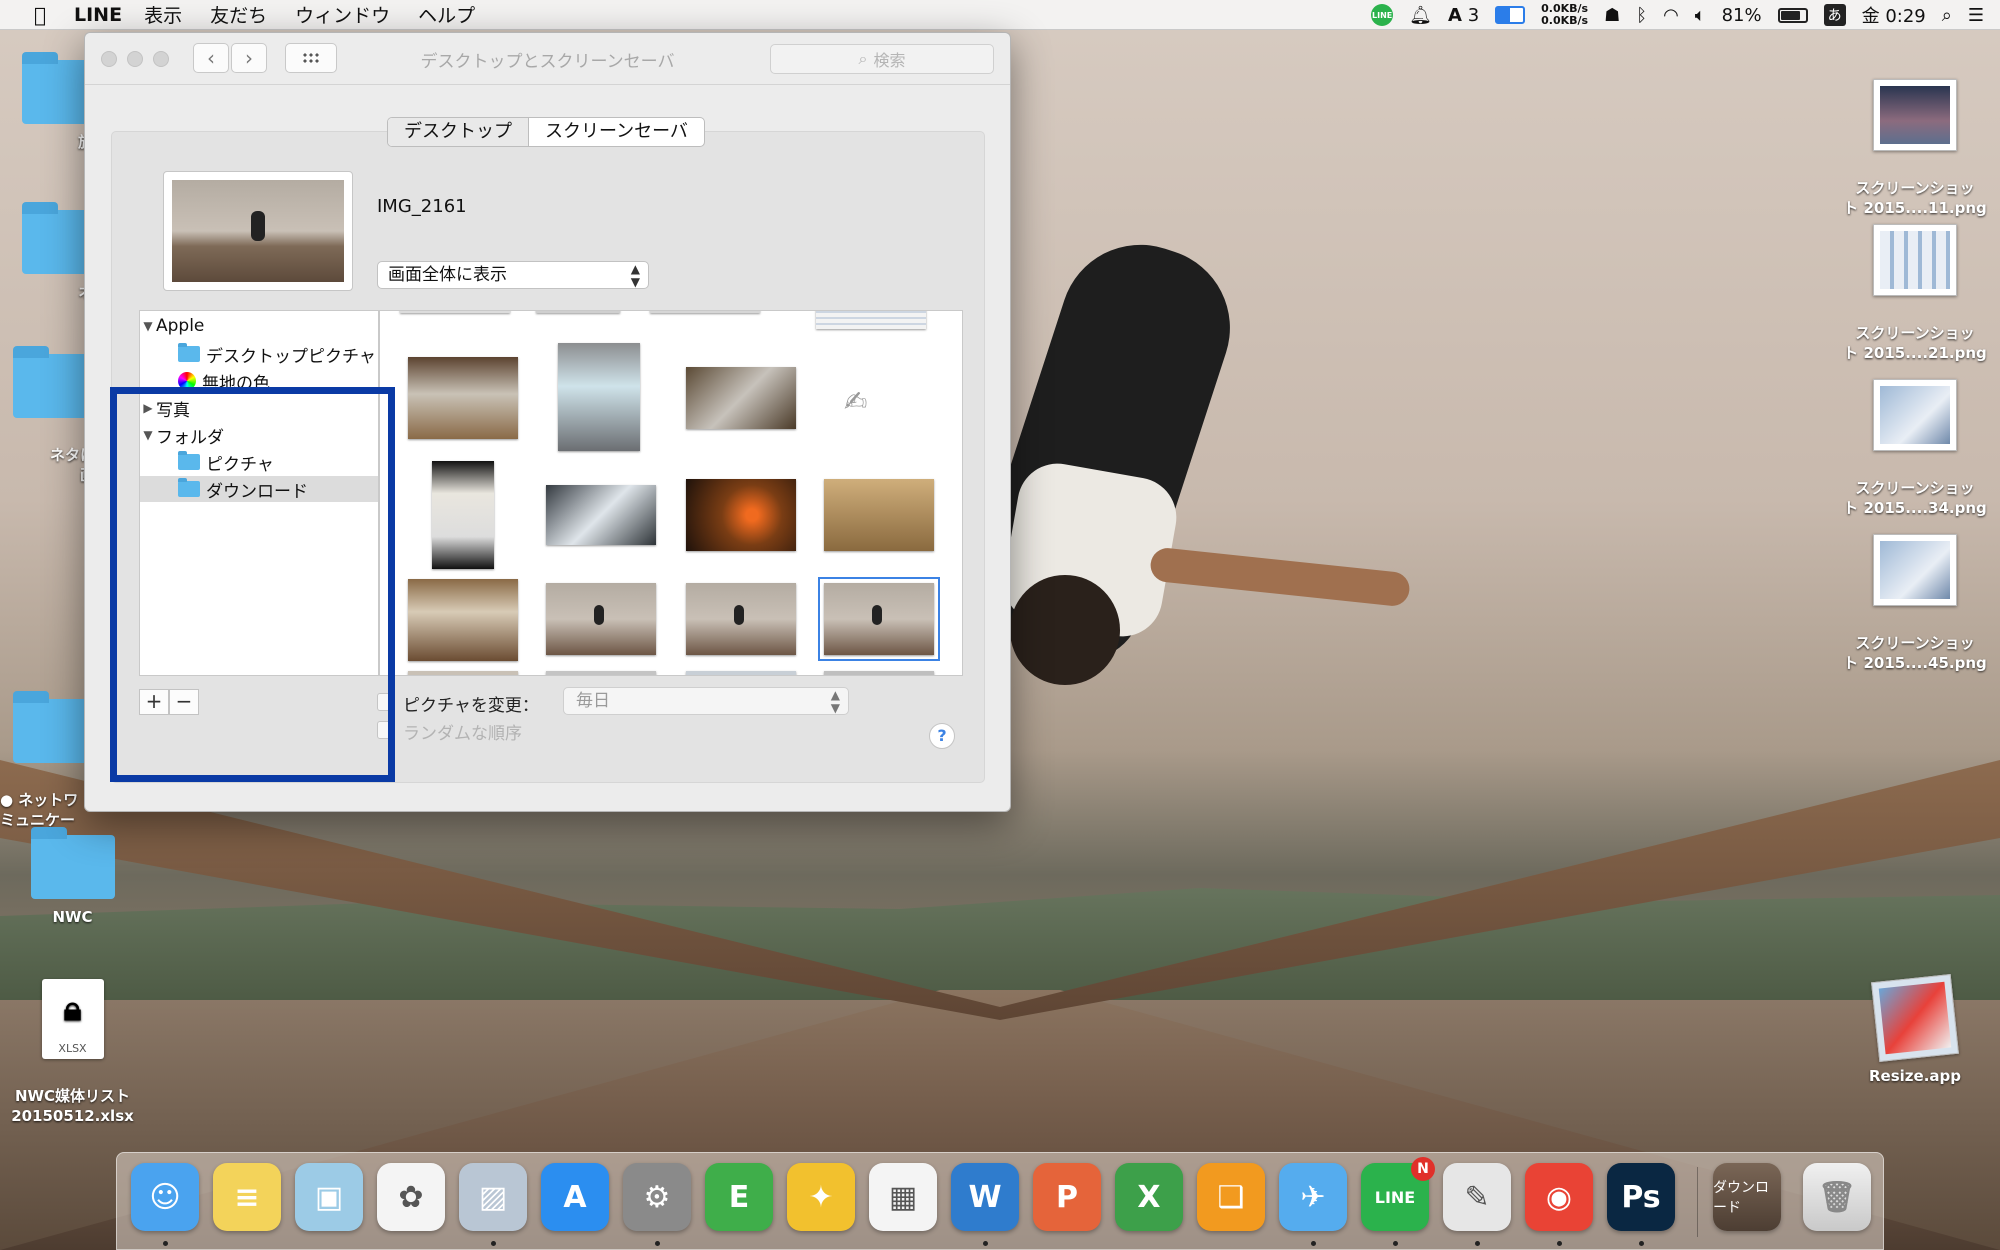  I want to click on display-toggle-icon, so click(1510, 15).